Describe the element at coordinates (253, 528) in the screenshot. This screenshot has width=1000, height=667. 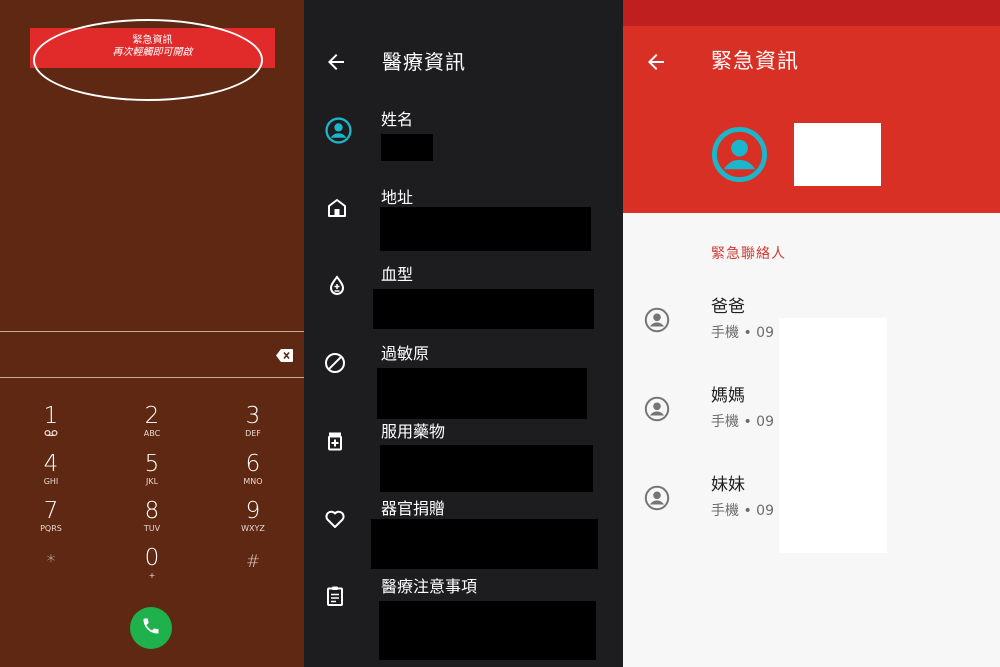
I see `key-letters: WXYZ` at that location.